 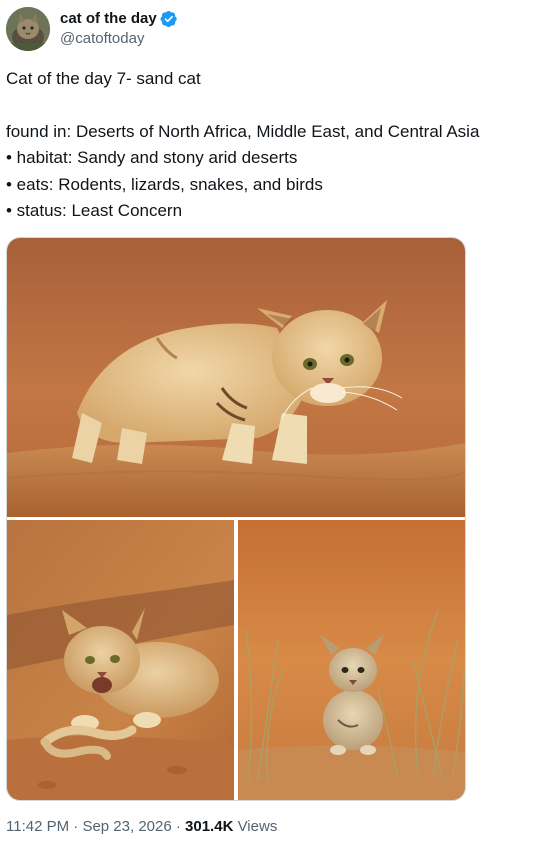 What do you see at coordinates (169, 19) in the screenshot?
I see `verified-badge-icon` at bounding box center [169, 19].